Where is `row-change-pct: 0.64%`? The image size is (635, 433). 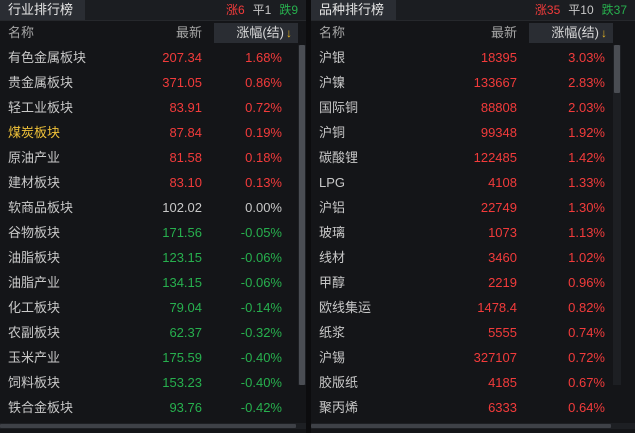 row-change-pct: 0.64% is located at coordinates (586, 407).